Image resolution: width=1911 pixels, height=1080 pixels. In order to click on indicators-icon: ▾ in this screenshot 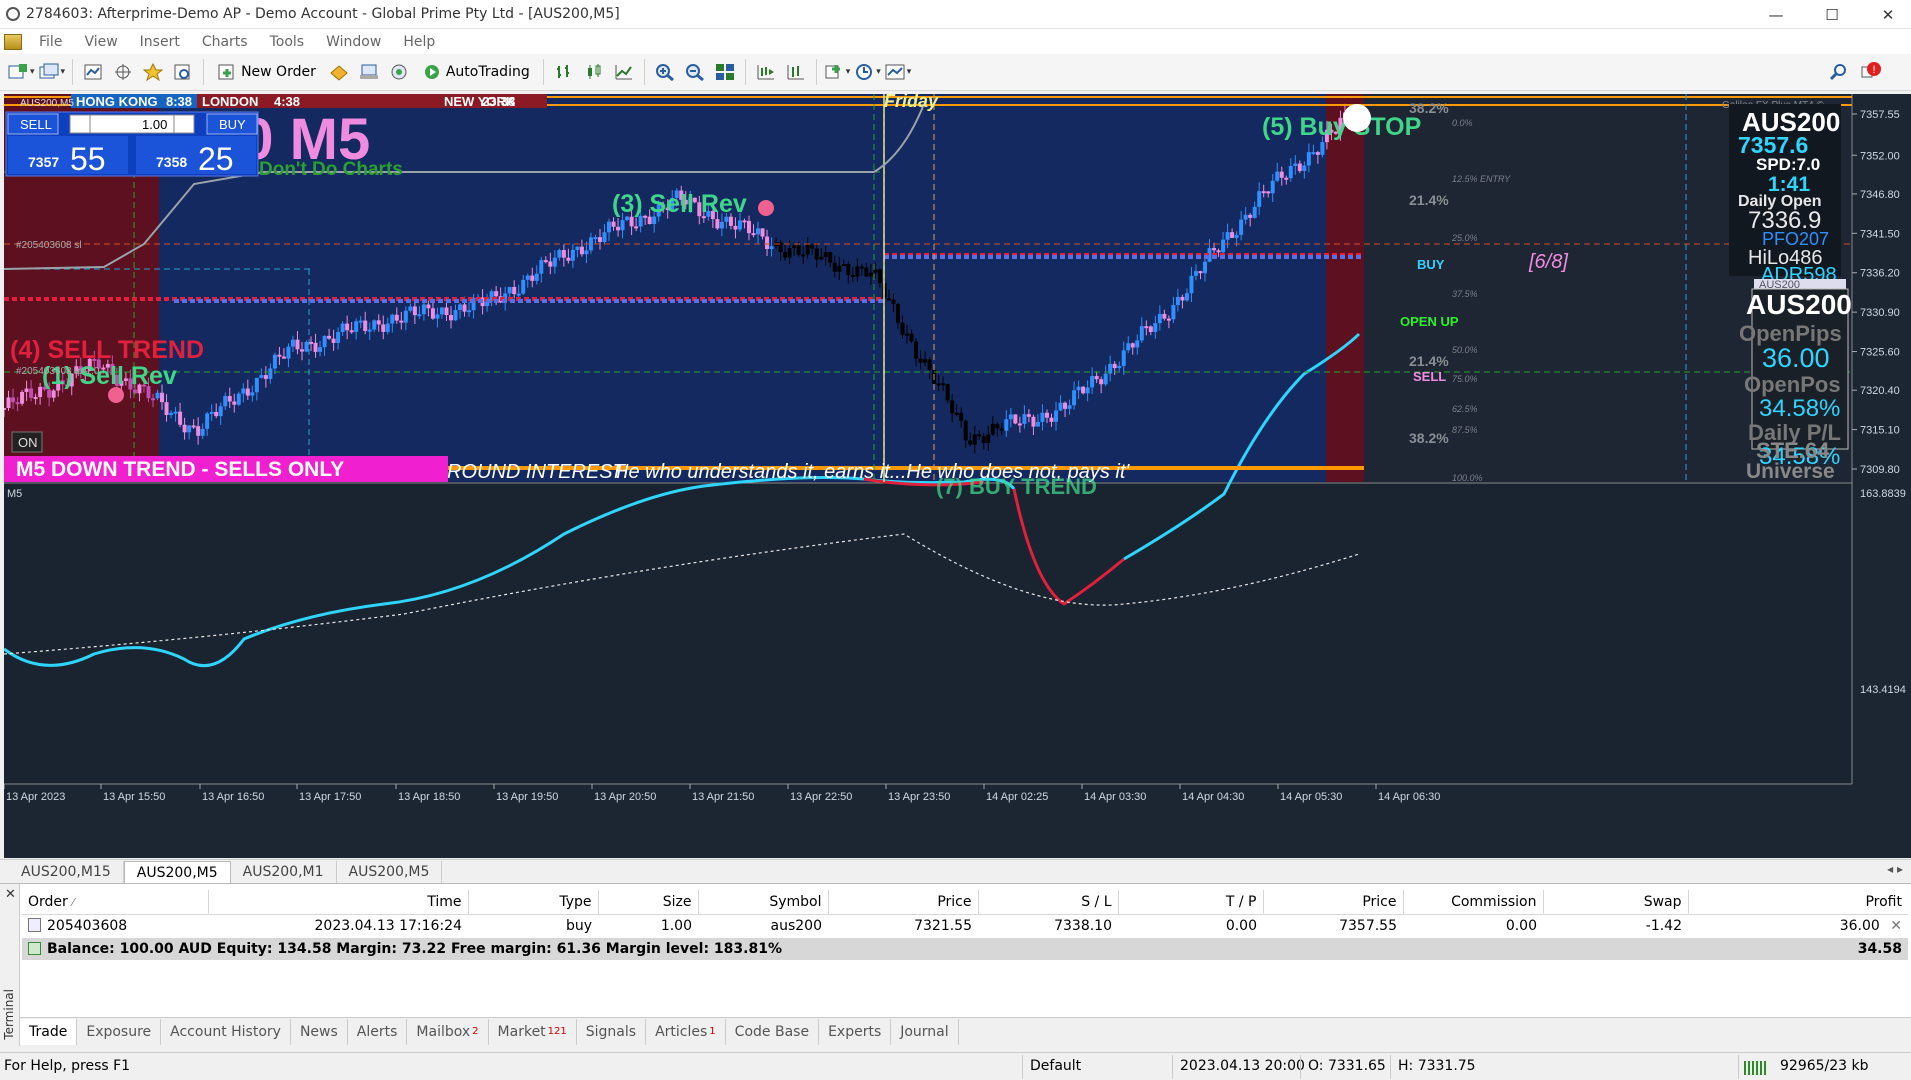, I will do `click(837, 72)`.